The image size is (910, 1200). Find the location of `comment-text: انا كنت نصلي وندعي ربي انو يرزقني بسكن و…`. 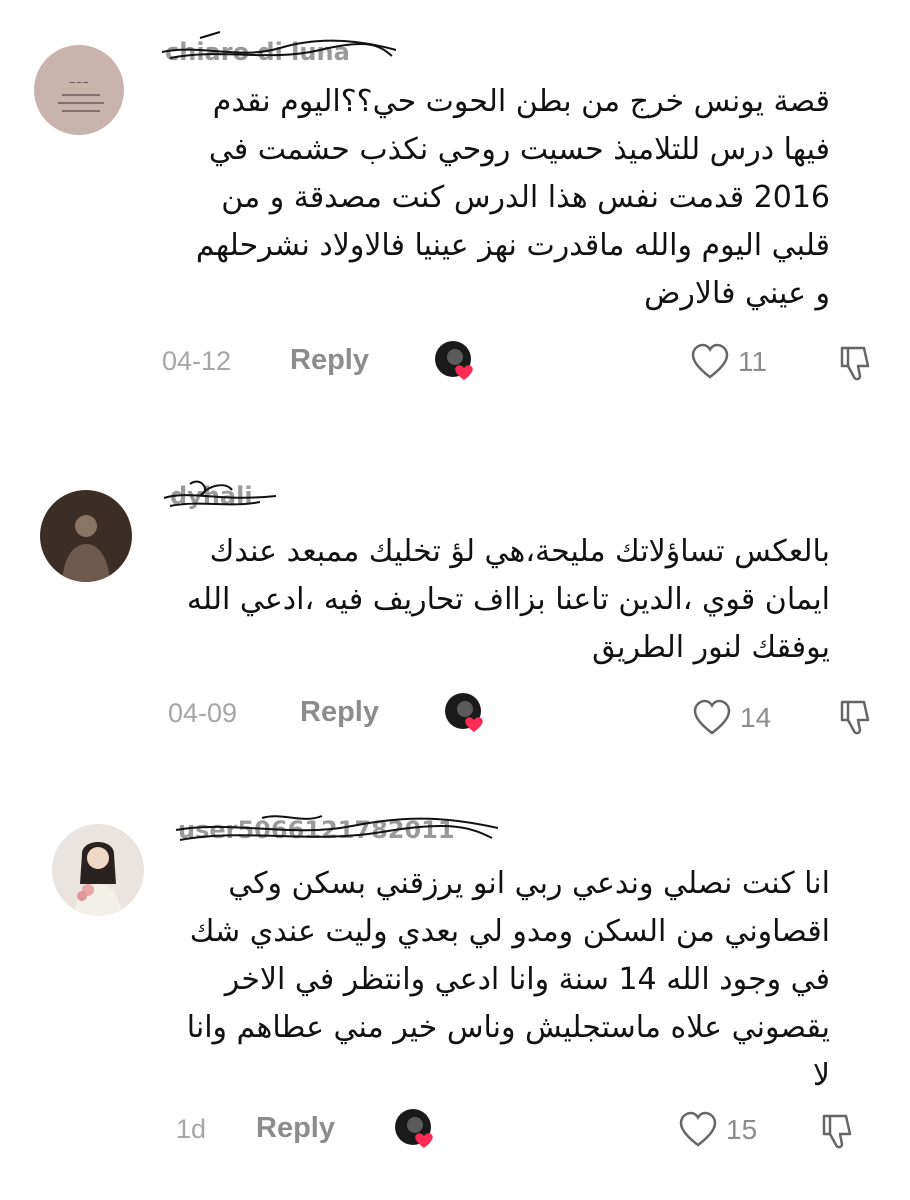

comment-text: انا كنت نصلي وندعي ربي انو يرزقني بسكن و… is located at coordinates (508, 979).